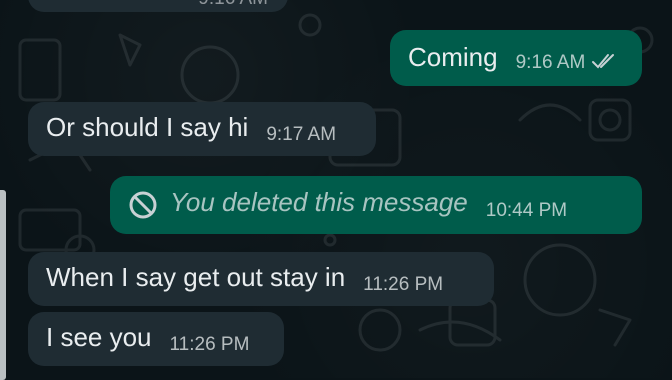 This screenshot has width=672, height=380. Describe the element at coordinates (147, 127) in the screenshot. I see `message-text: Or should I say hi` at that location.